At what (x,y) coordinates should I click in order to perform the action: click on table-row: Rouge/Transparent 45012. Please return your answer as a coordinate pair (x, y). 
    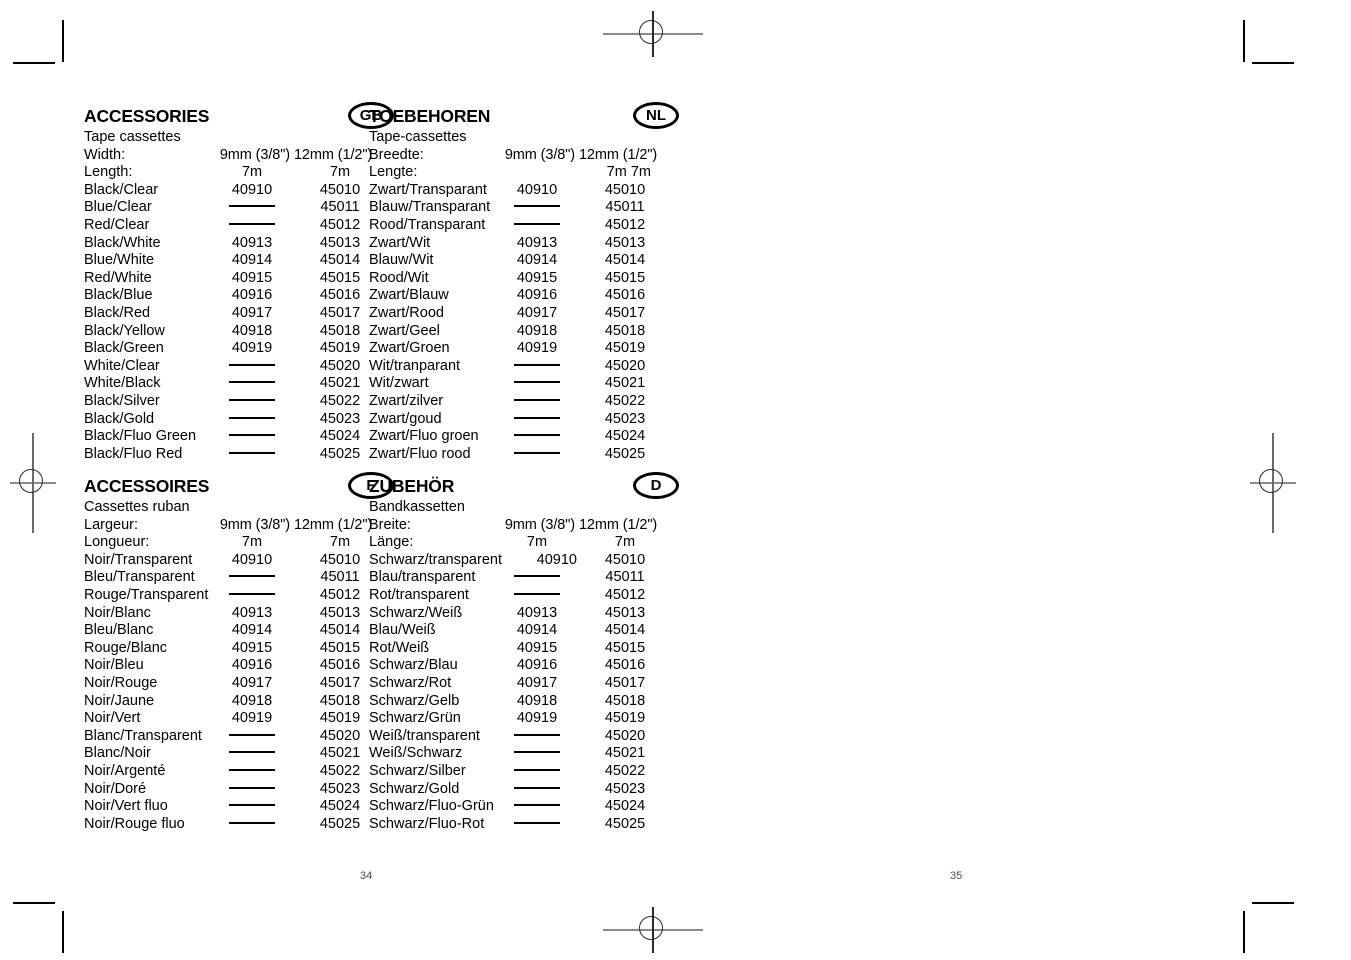
    Looking at the image, I should click on (234, 596).